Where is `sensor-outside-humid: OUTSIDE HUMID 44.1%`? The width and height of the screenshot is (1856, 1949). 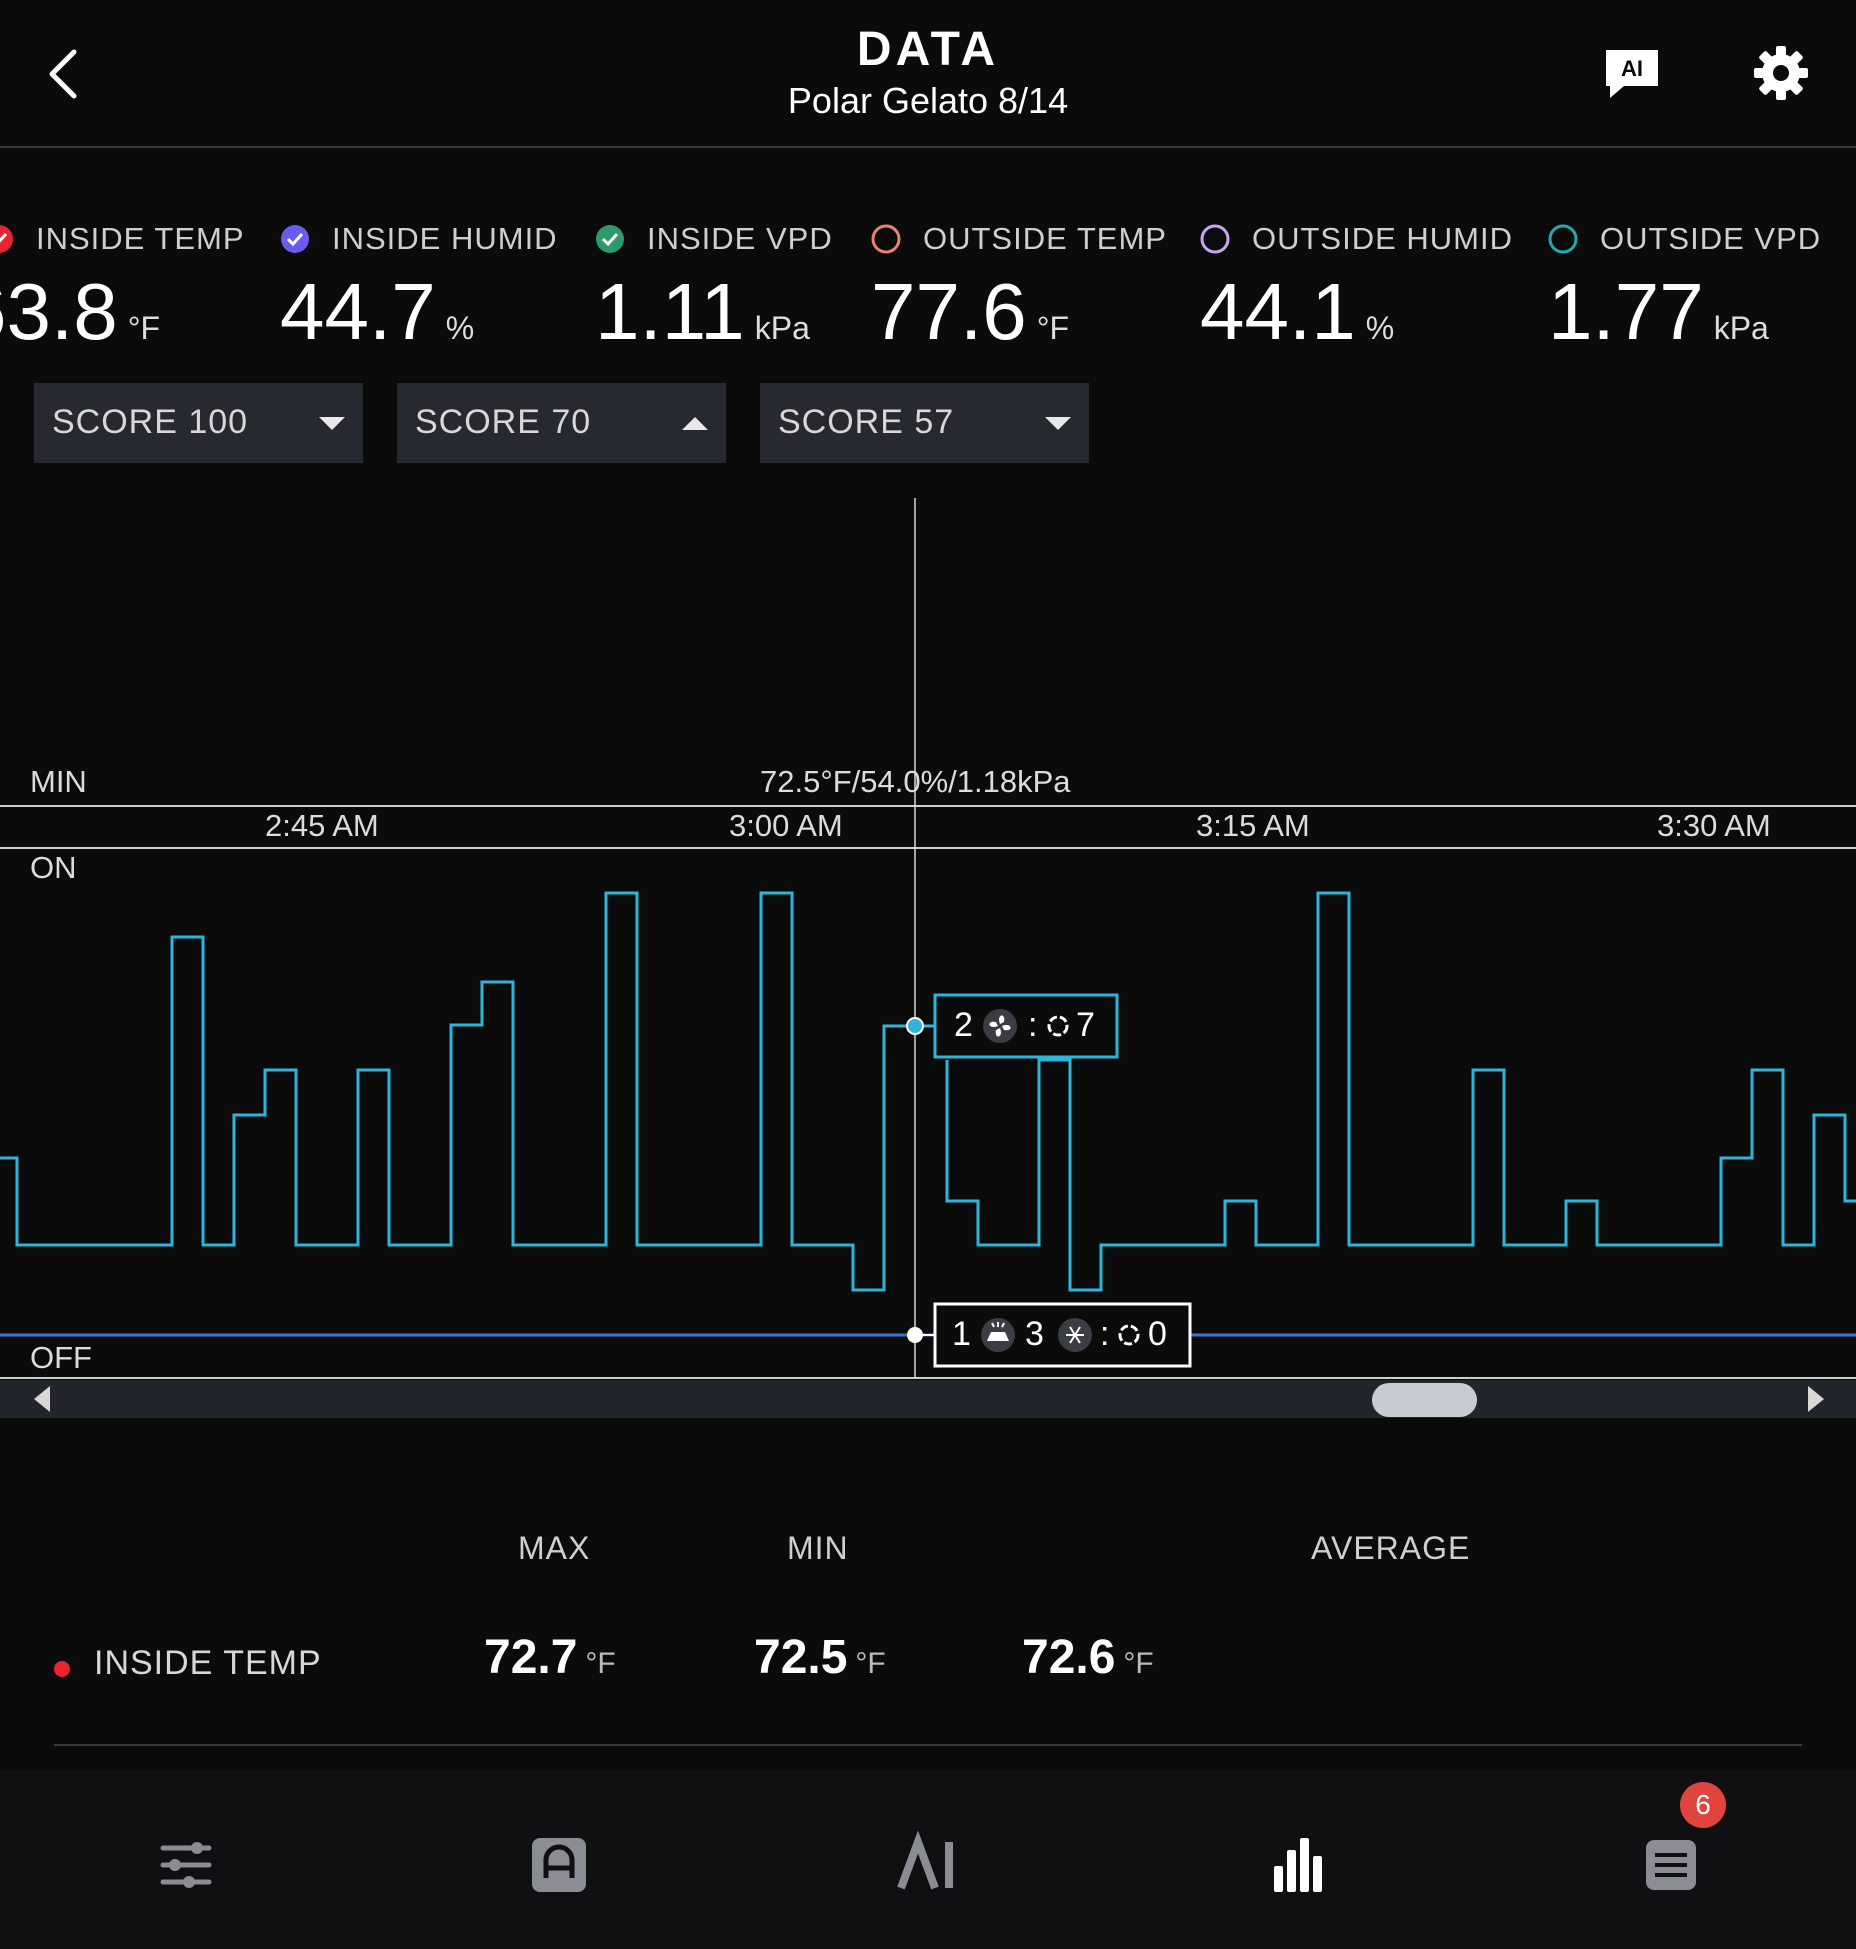
sensor-outside-humid: OUTSIDE HUMID 44.1% is located at coordinates (1356, 285).